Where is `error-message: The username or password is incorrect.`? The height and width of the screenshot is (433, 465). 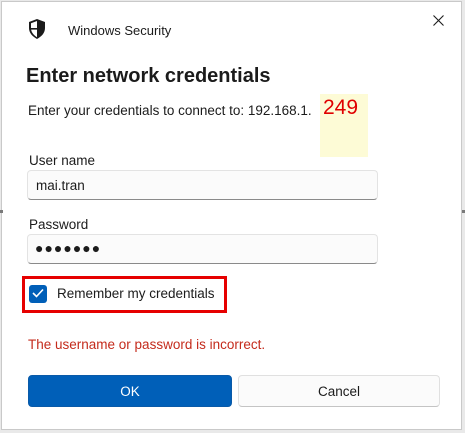
error-message: The username or password is incorrect. is located at coordinates (147, 344).